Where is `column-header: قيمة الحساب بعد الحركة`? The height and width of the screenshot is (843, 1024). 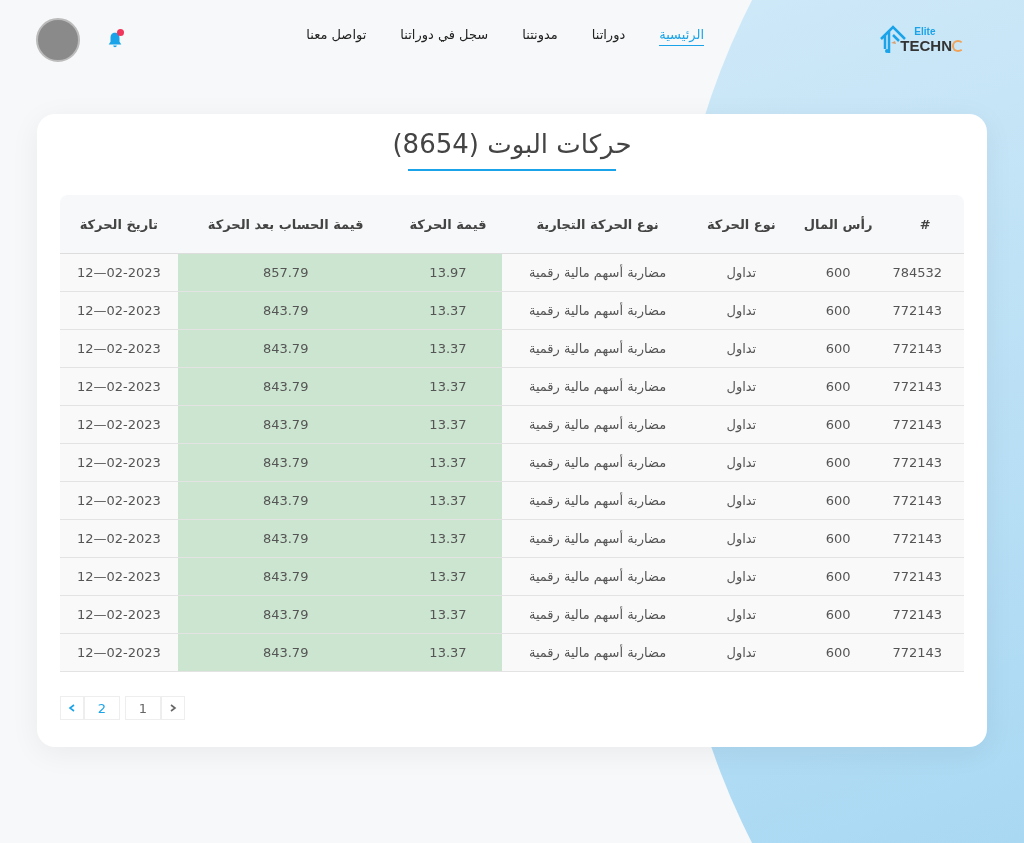
column-header: قيمة الحساب بعد الحركة is located at coordinates (285, 224).